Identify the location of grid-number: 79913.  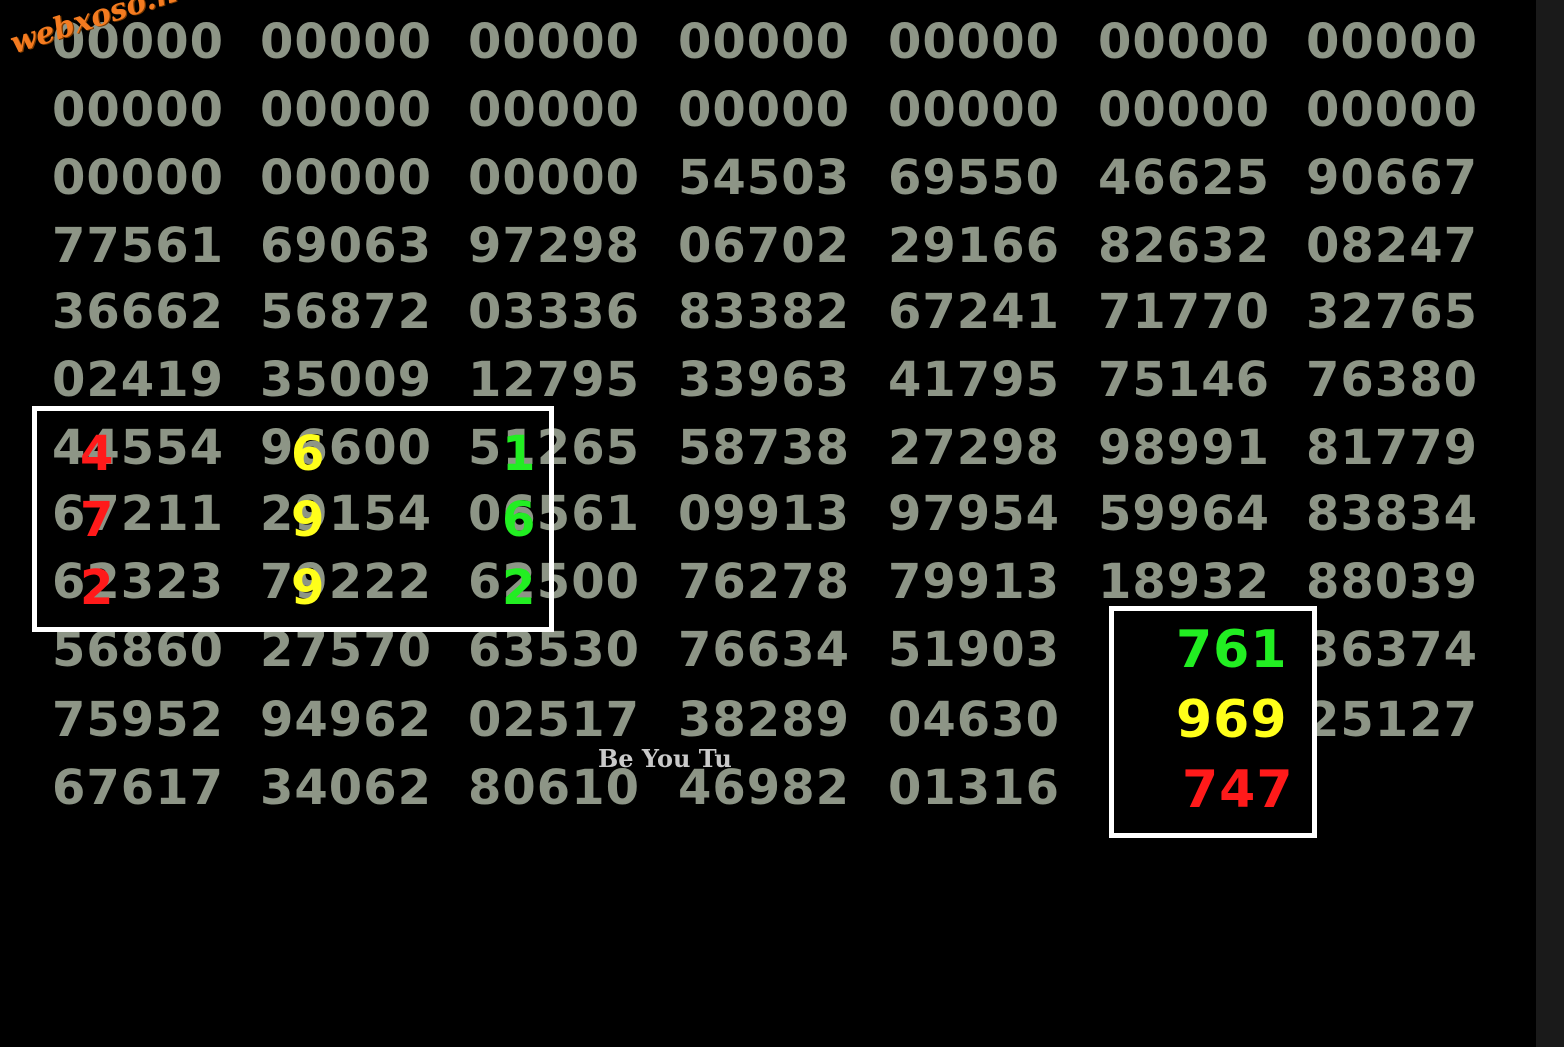
(974, 582).